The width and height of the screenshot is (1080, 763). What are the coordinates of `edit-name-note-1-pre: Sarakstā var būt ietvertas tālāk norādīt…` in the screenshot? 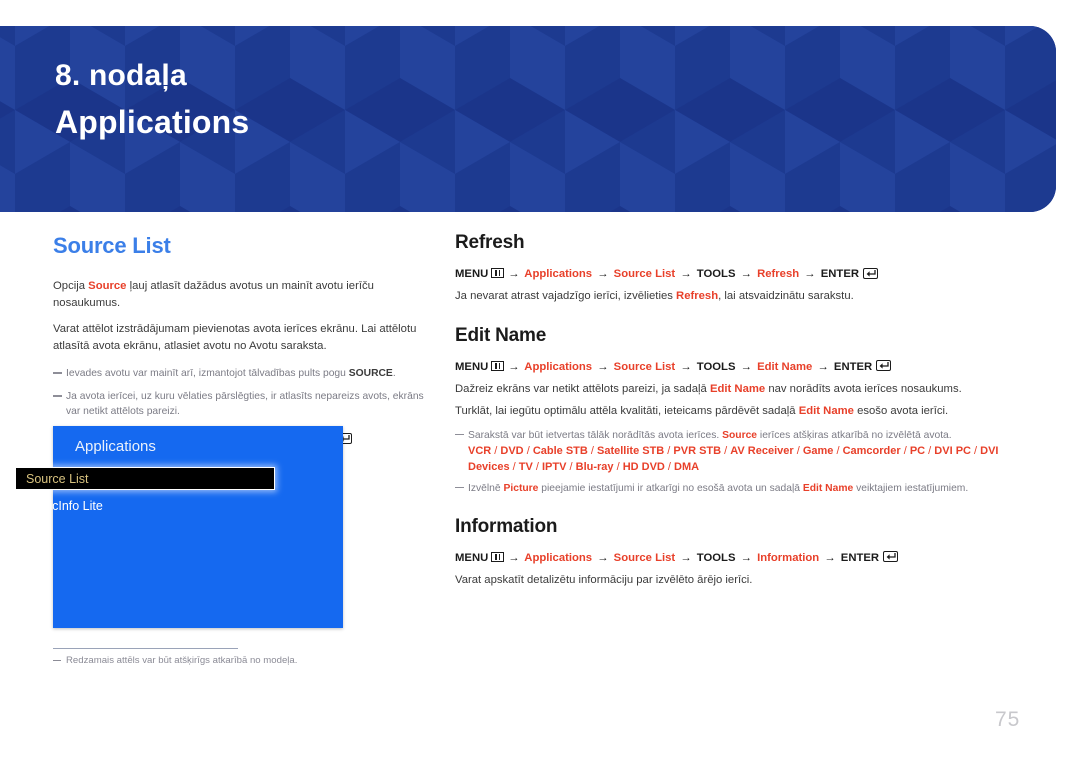 It's located at (595, 435).